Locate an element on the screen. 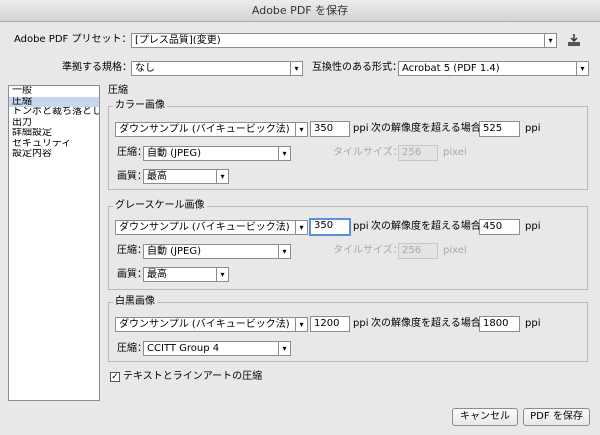  compatibility-select: Acrobat 5 (PDF 1.4) ▾ is located at coordinates (493, 68).